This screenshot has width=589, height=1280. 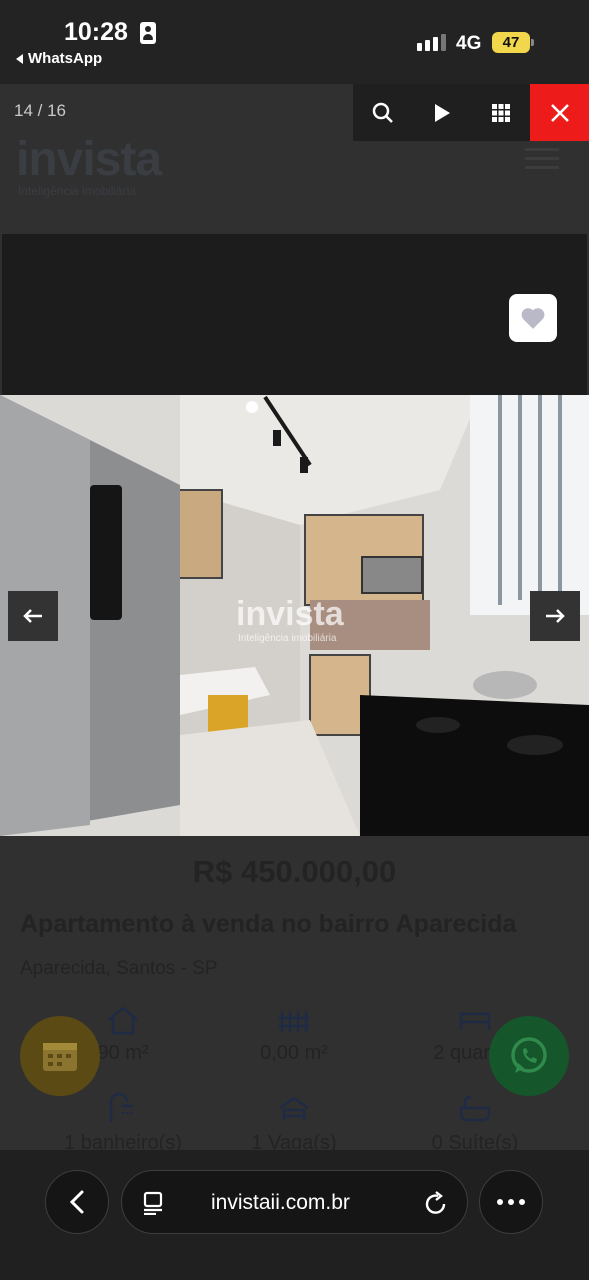 What do you see at coordinates (294, 871) in the screenshot?
I see `listing-price: R$ 450.000,00` at bounding box center [294, 871].